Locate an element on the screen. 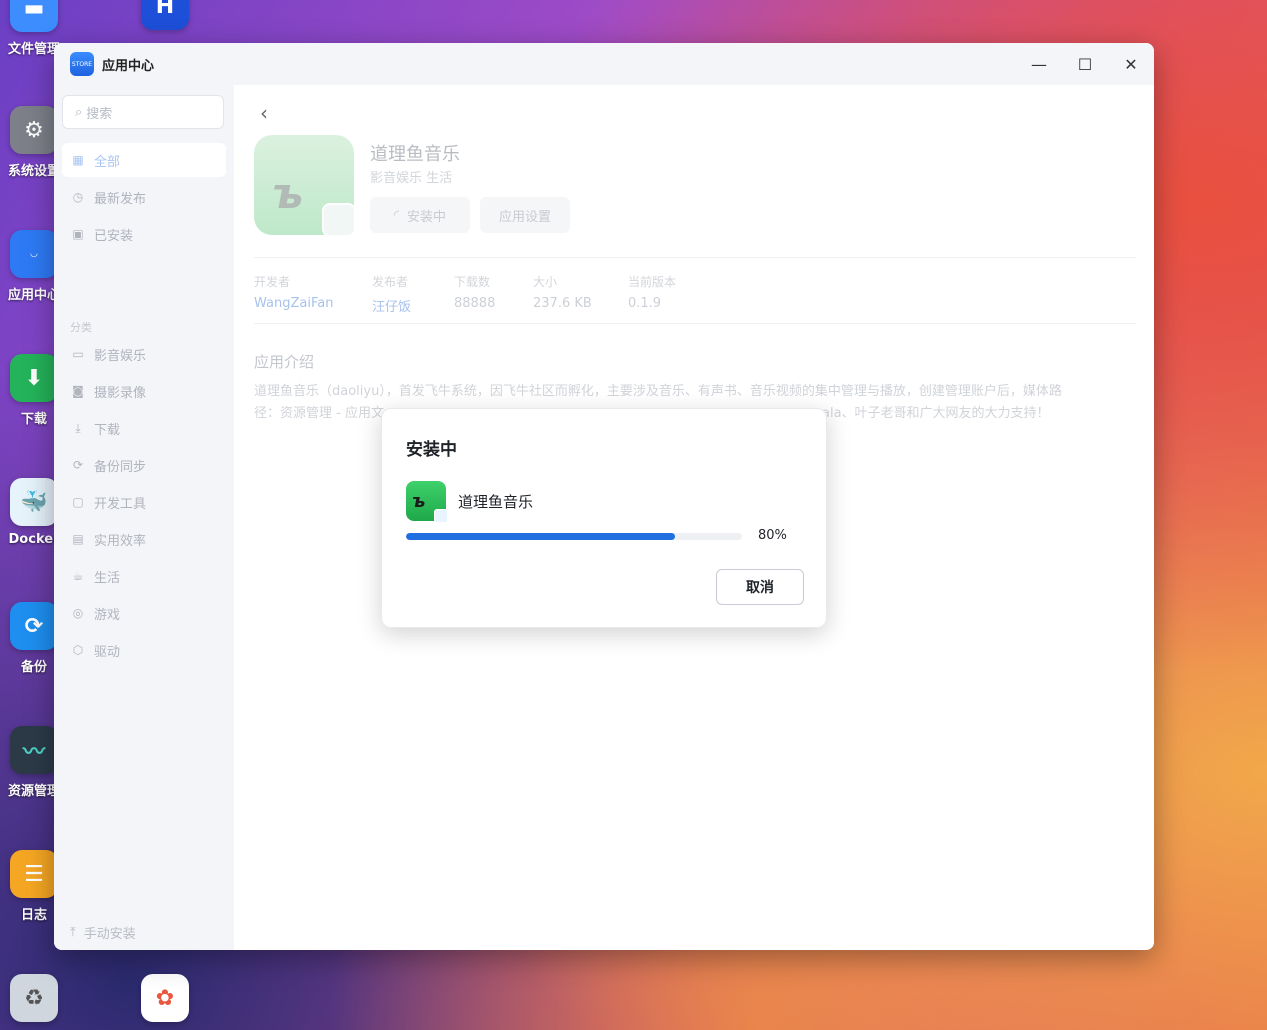  category-heading: 分类 is located at coordinates (81, 327).